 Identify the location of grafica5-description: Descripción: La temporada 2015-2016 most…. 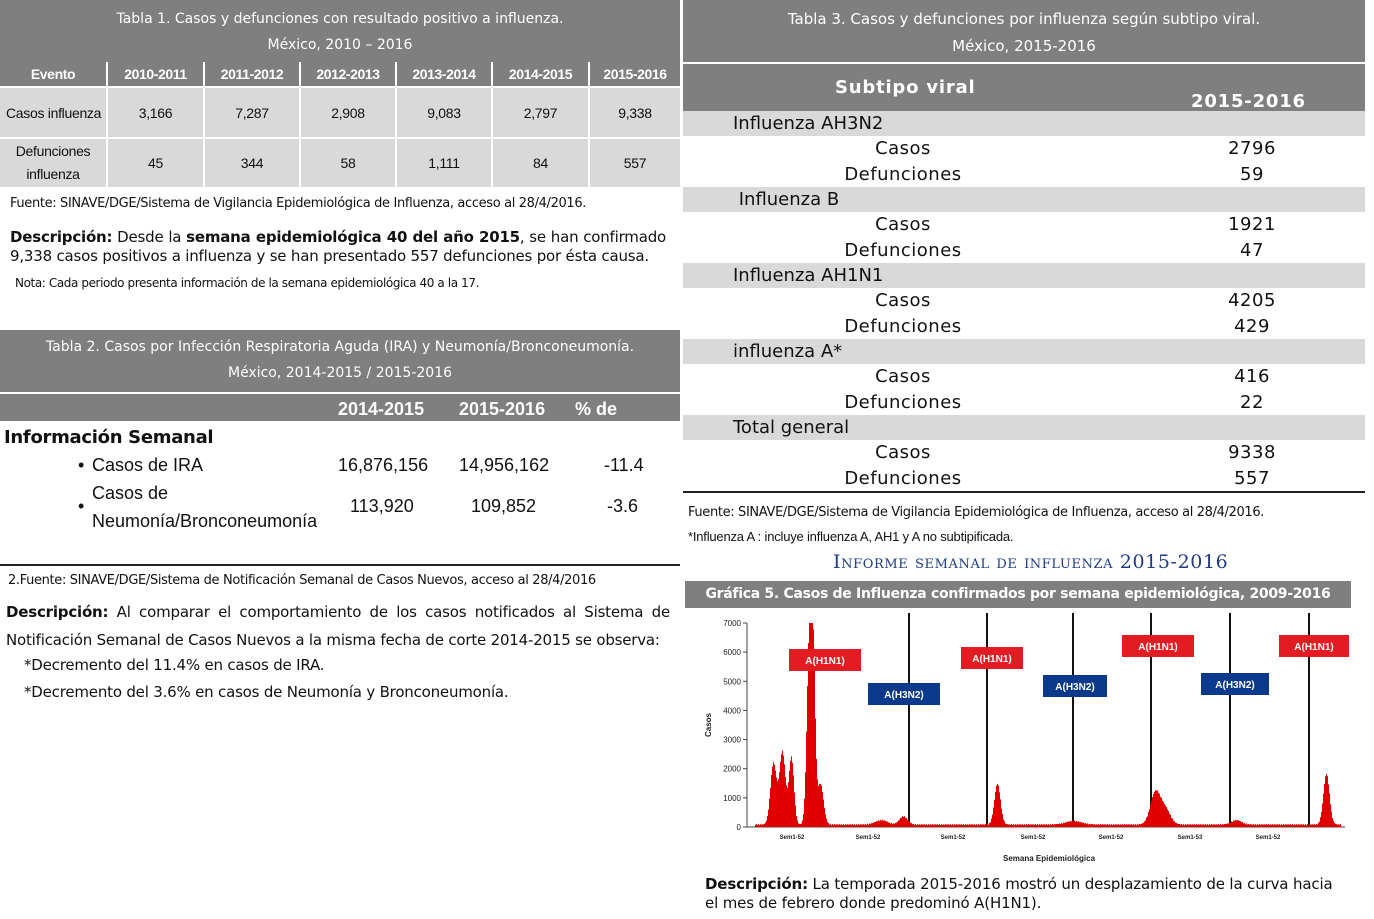
(1025, 894).